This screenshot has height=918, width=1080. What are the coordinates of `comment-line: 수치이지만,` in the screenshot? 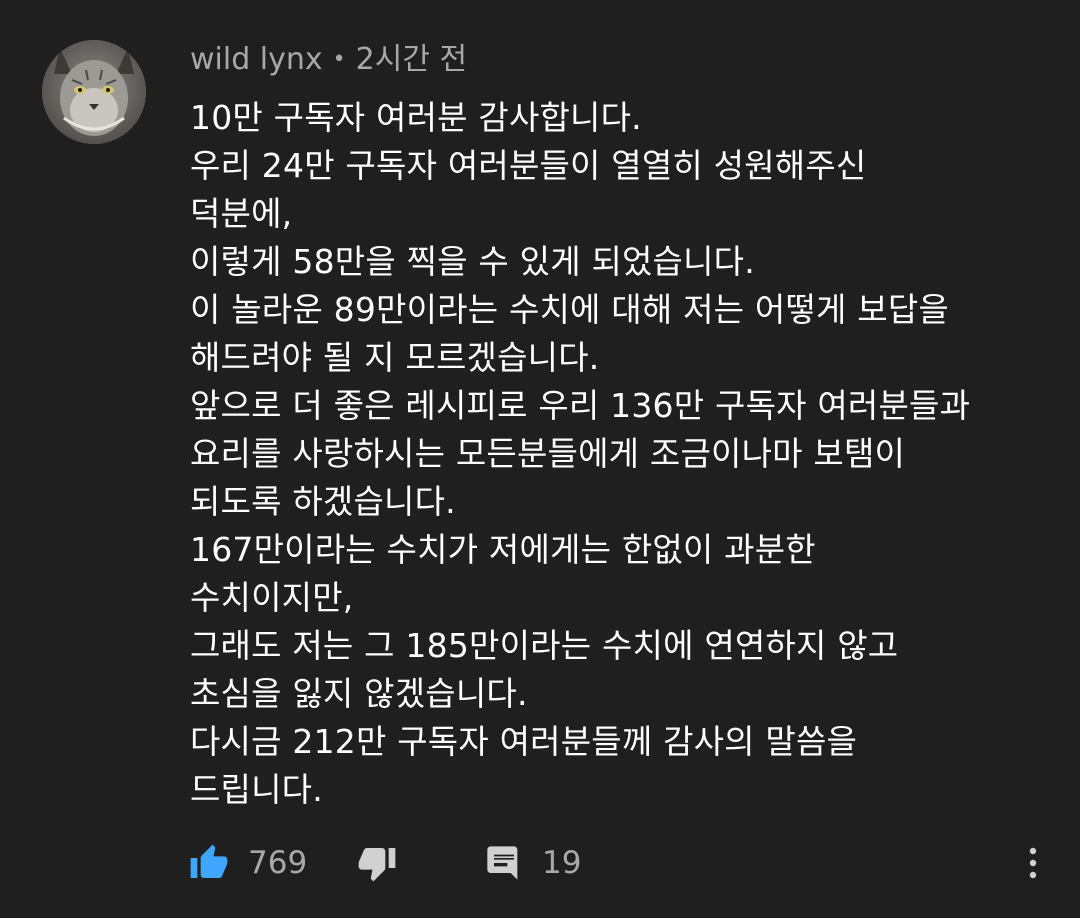 It's located at (272, 597).